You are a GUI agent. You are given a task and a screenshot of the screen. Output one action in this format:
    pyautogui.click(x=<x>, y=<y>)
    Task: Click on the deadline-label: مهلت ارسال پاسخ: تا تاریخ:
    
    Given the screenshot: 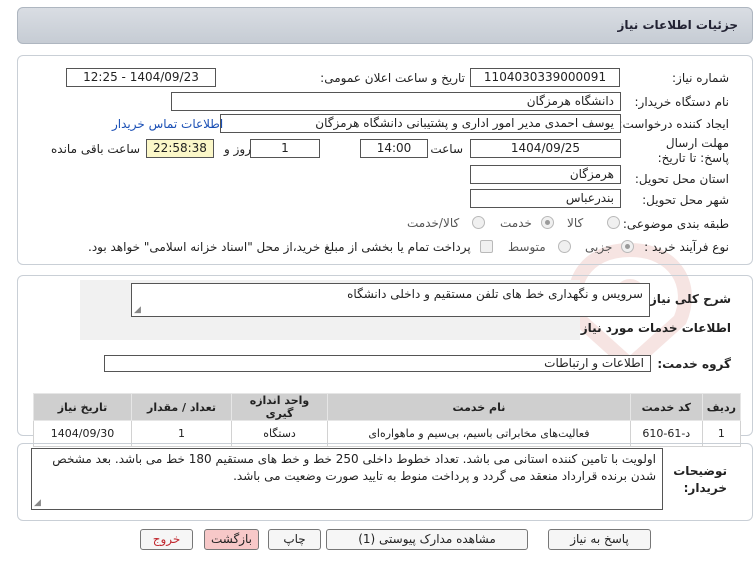 What is the action you would take?
    pyautogui.click(x=693, y=150)
    